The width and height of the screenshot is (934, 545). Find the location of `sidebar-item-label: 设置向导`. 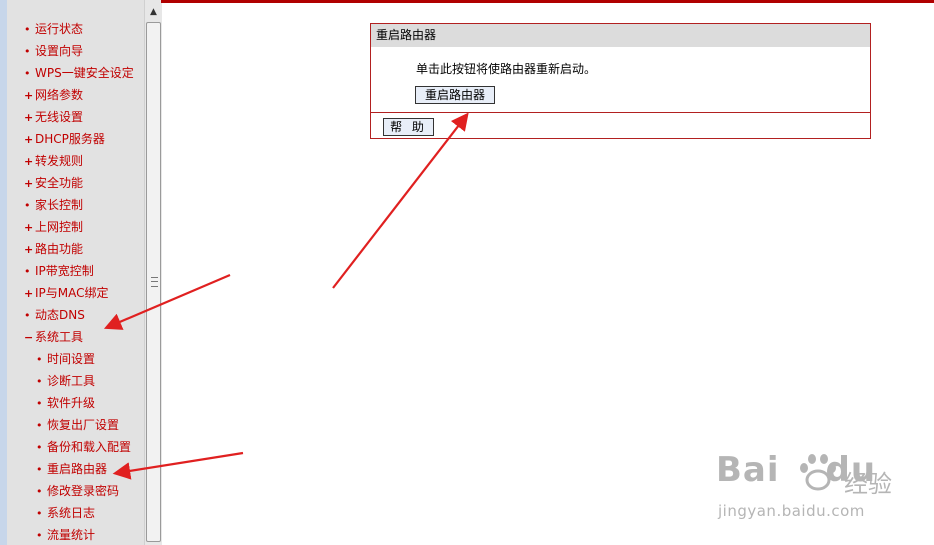

sidebar-item-label: 设置向导 is located at coordinates (59, 51).